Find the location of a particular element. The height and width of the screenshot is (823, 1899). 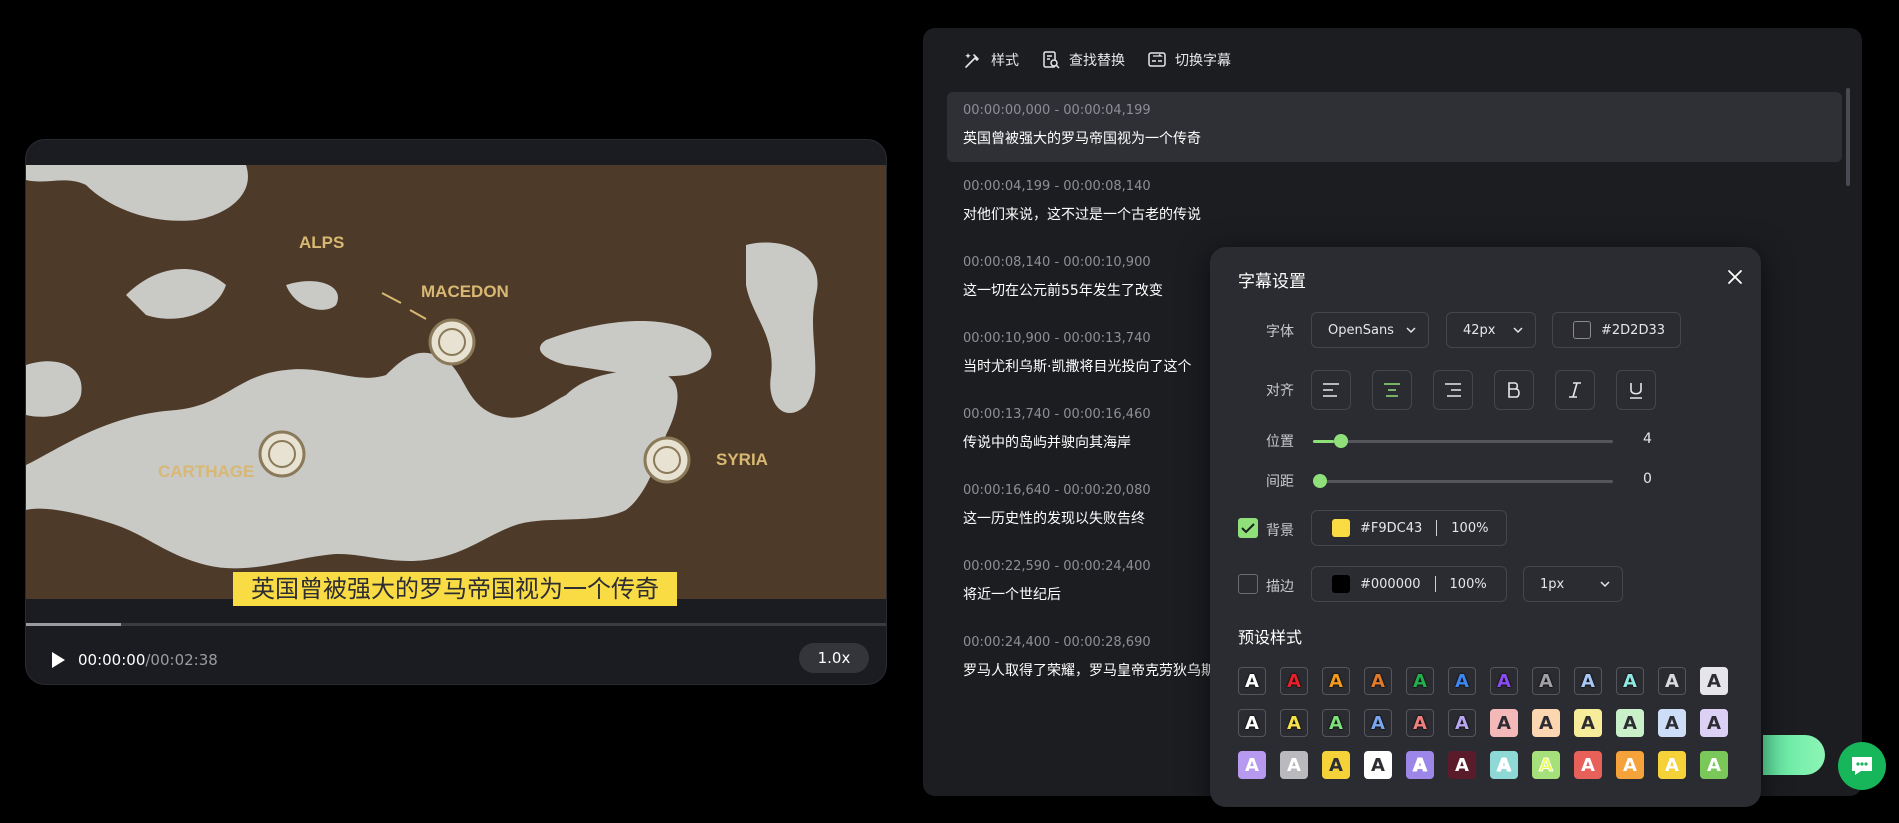

find-replace-button: 查找替换 is located at coordinates (1083, 60).